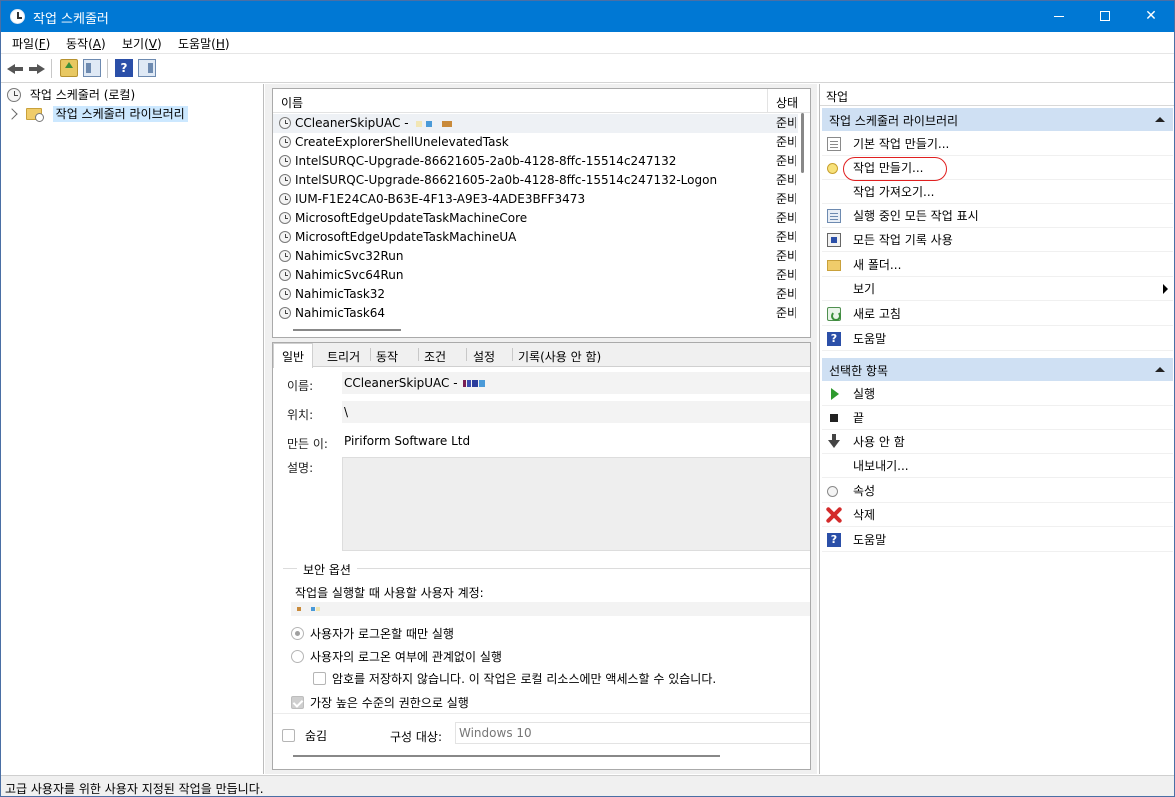 The height and width of the screenshot is (797, 1175). Describe the element at coordinates (124, 68) in the screenshot. I see `help-icon: ?` at that location.